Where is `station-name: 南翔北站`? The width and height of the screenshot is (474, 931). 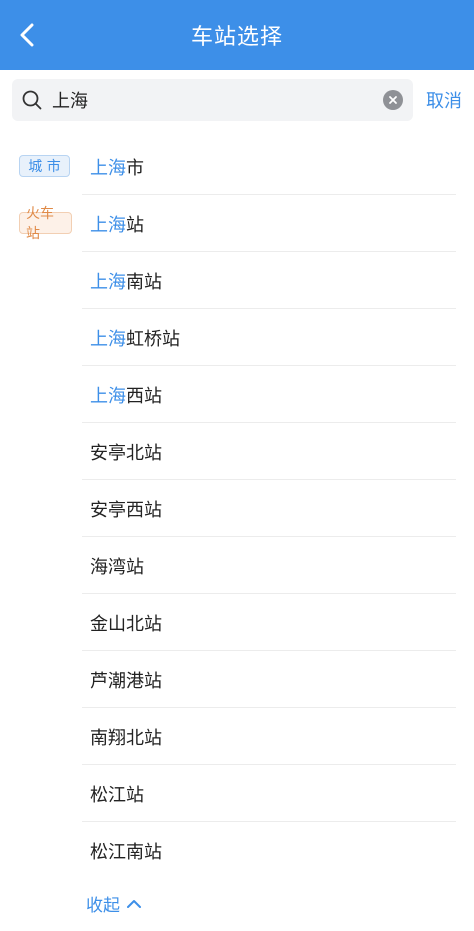 station-name: 南翔北站 is located at coordinates (126, 738).